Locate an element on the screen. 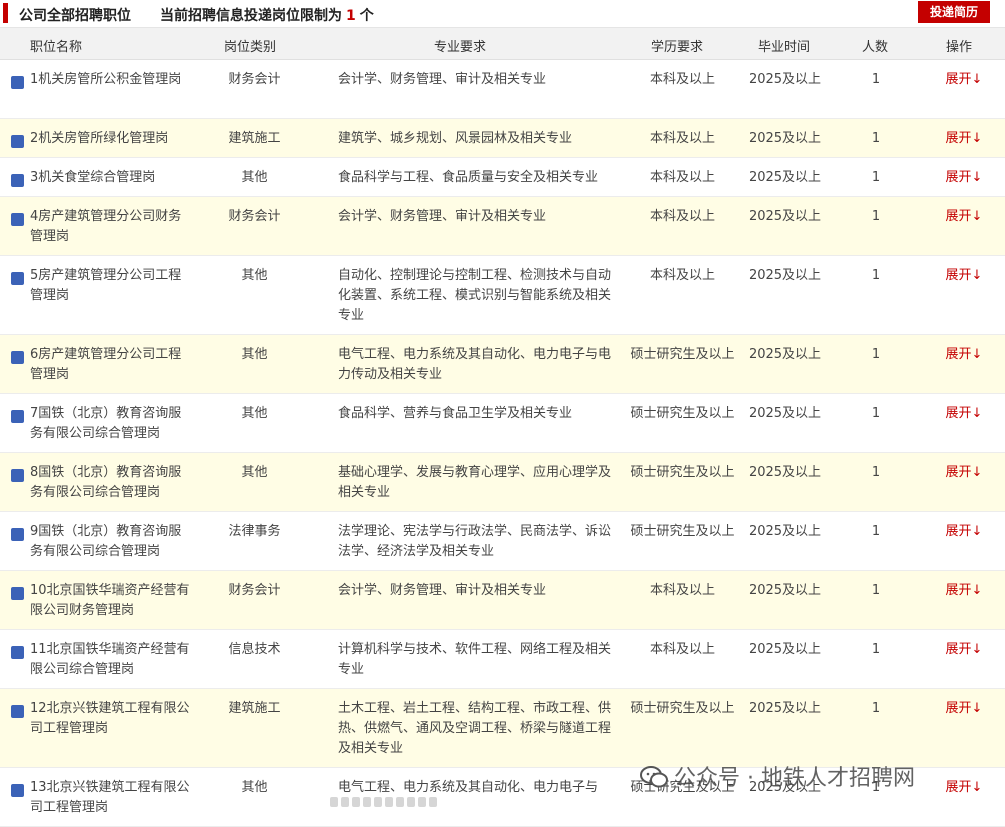  cell-job-name: 9国铁（北京）教育咨询服务有限公司综合管理岗 is located at coordinates (106, 541).